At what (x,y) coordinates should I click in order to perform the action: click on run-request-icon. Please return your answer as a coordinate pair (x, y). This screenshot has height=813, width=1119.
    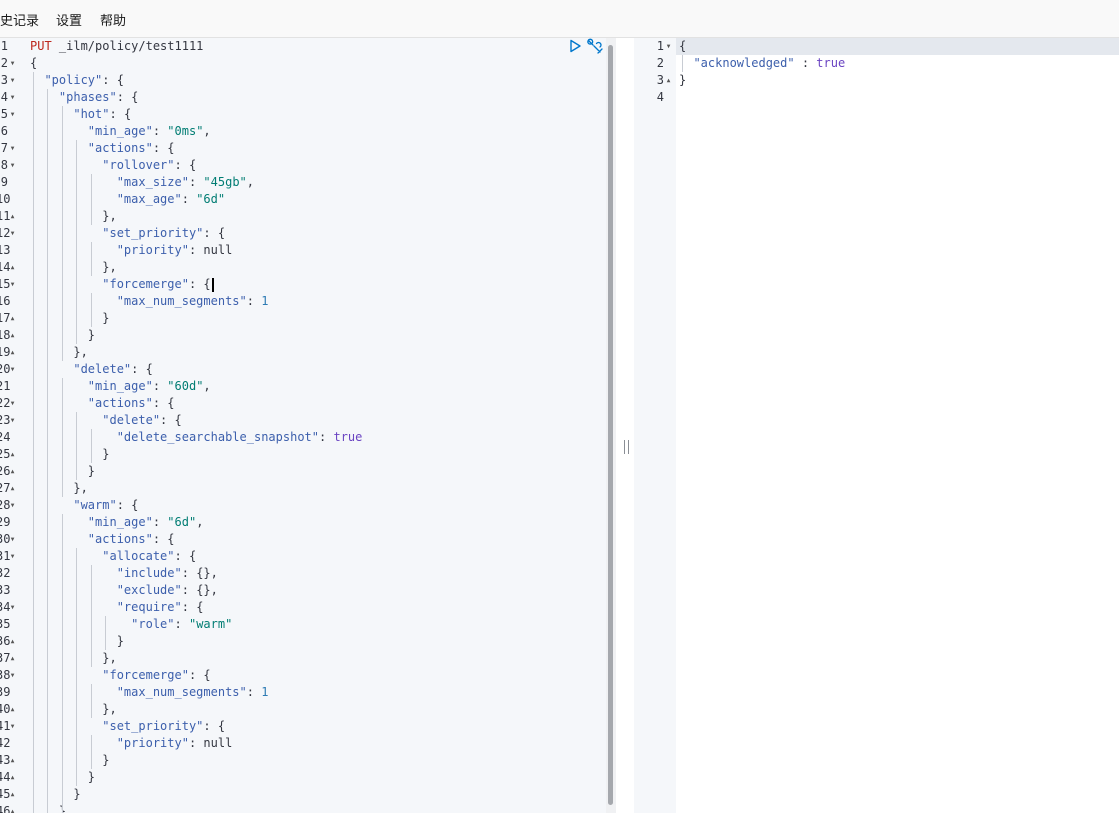
    Looking at the image, I should click on (575, 46).